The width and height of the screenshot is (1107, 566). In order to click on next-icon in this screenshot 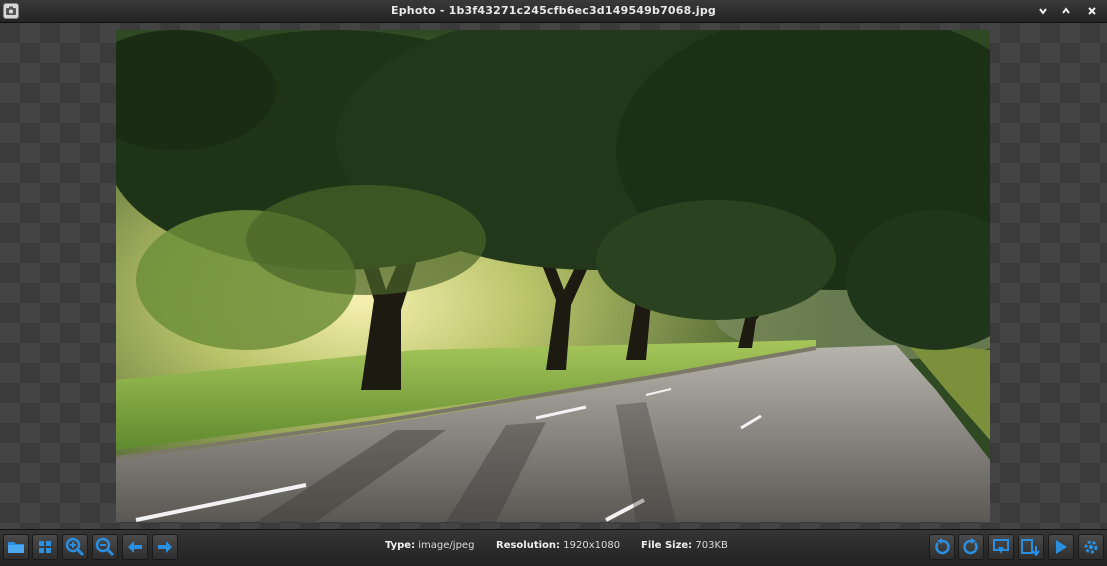, I will do `click(165, 547)`.